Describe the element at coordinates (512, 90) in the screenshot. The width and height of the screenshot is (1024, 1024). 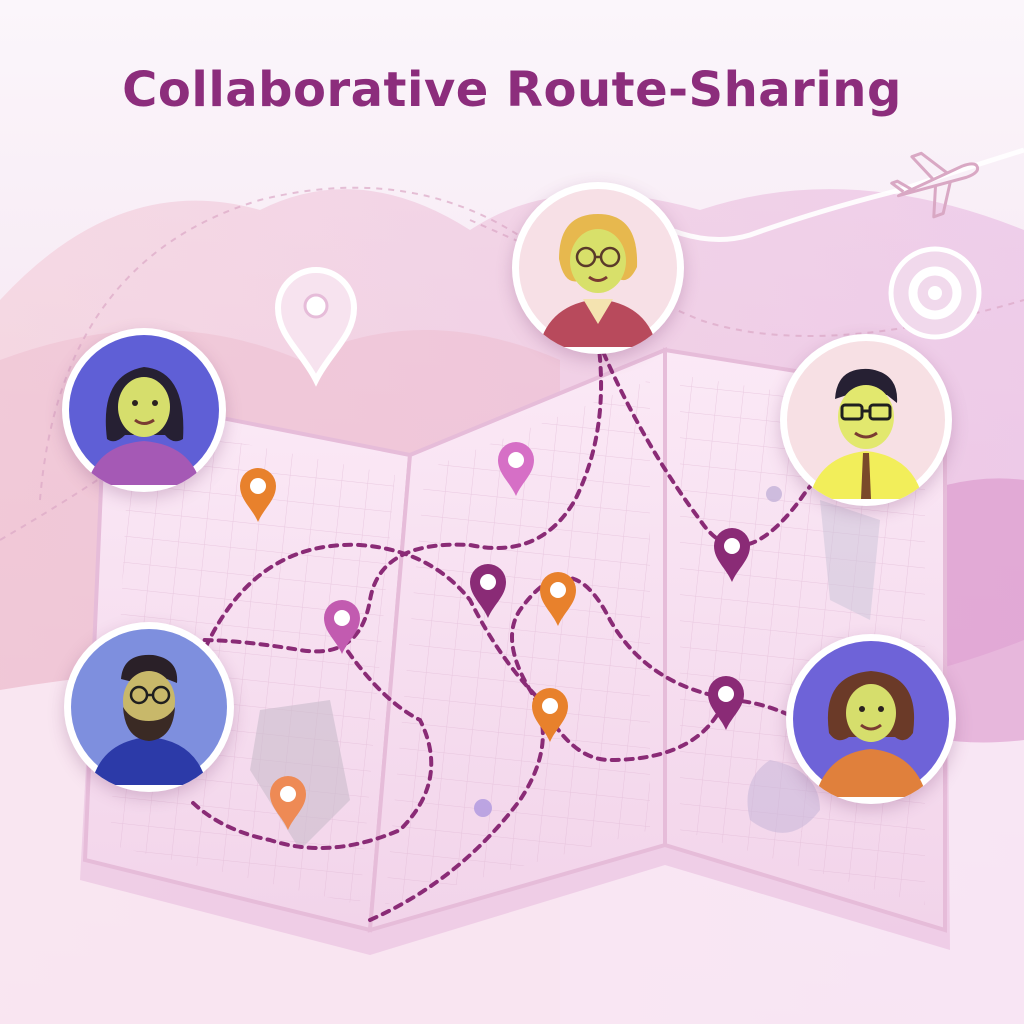
I see `page-title: Collaborative Route-Sharing` at that location.